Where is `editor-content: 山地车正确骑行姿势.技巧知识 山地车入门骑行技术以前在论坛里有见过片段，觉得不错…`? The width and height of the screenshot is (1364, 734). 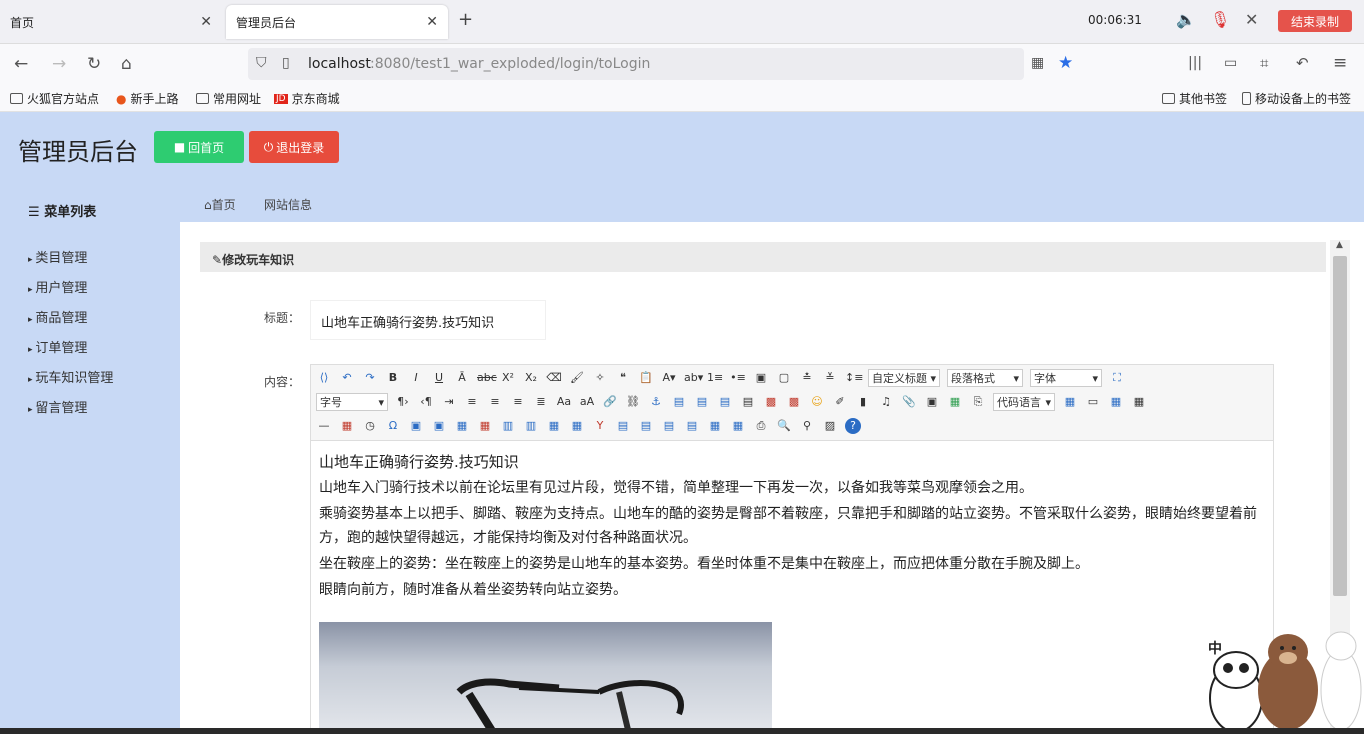 editor-content: 山地车正确骑行姿势.技巧知识 山地车入门骑行技术以前在论坛里有见过片段，觉得不错… is located at coordinates (794, 527).